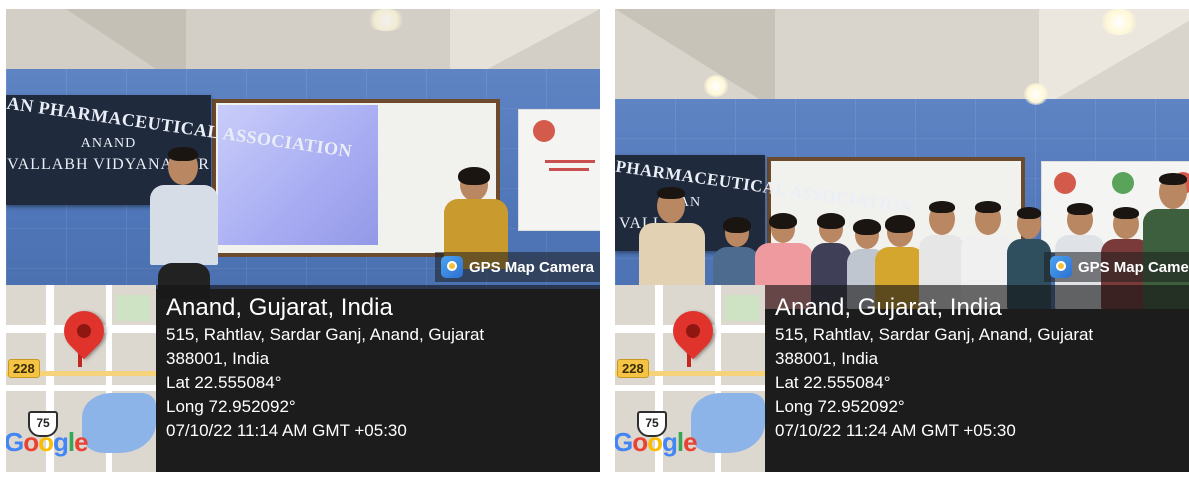 The image size is (1189, 479). I want to click on banner-line-1: AN PHARMACEUTICAL ASSOCIATION, so click(180, 127).